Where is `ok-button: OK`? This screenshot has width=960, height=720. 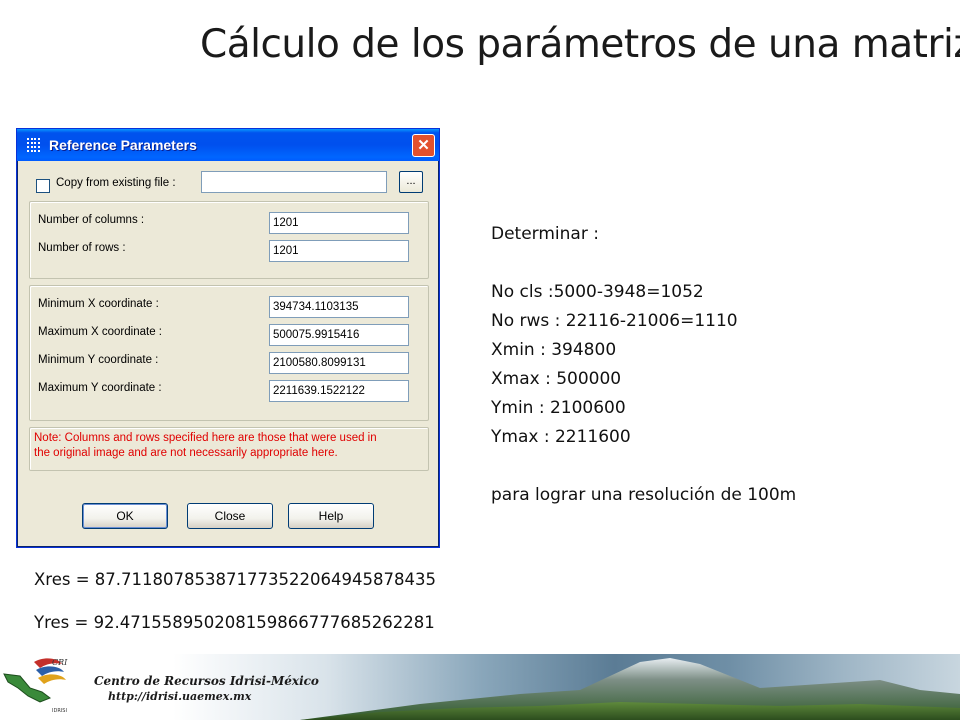
ok-button: OK is located at coordinates (125, 516).